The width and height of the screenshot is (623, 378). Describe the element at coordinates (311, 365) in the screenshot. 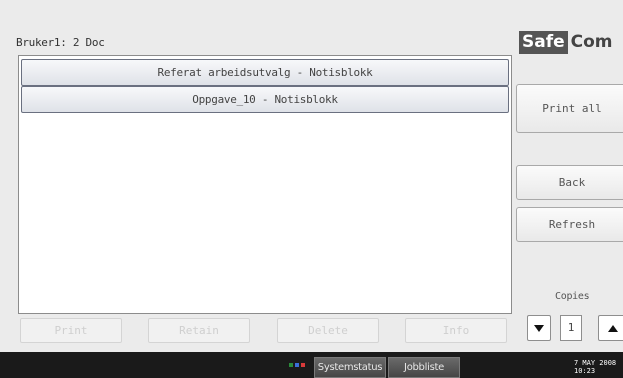

I see `status-bar: Systemstatus Jobbliste 7 MAY 2008 10:23` at that location.